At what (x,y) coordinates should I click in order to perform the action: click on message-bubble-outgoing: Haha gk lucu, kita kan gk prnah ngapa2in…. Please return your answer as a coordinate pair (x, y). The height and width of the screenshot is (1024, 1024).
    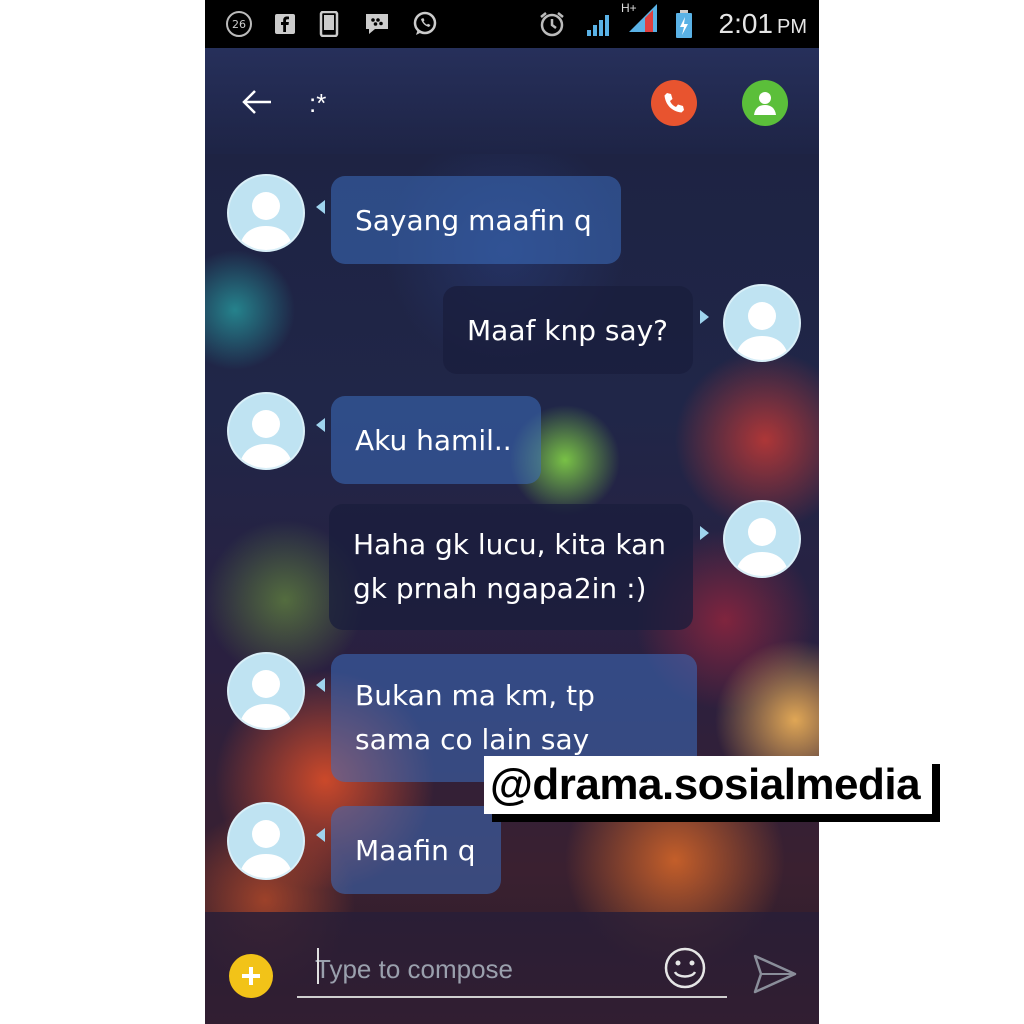
    Looking at the image, I should click on (511, 567).